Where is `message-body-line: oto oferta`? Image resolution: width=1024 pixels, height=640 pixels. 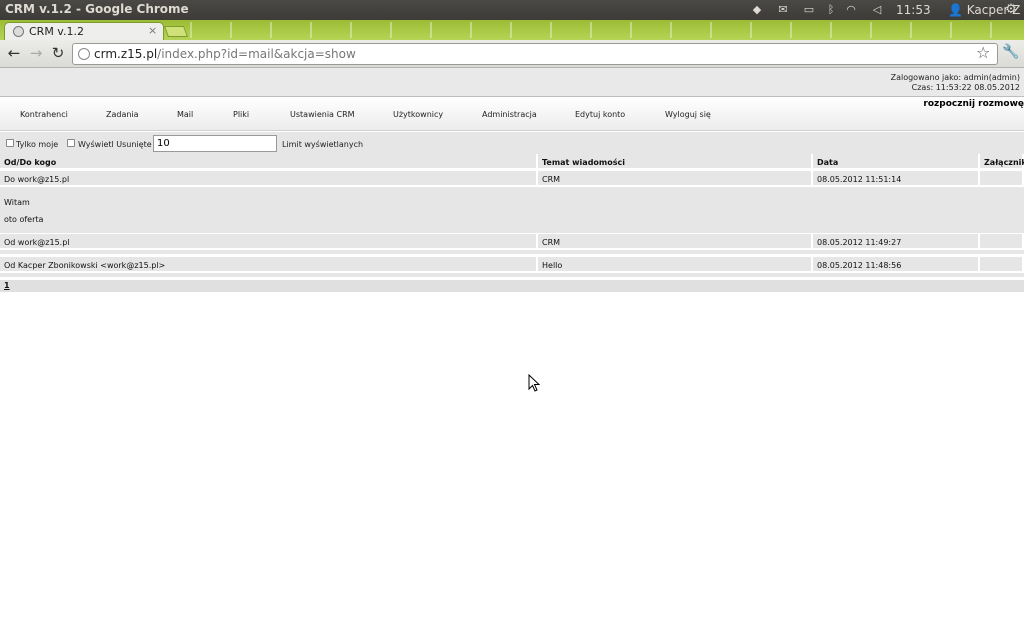
message-body-line: oto oferta is located at coordinates (24, 219).